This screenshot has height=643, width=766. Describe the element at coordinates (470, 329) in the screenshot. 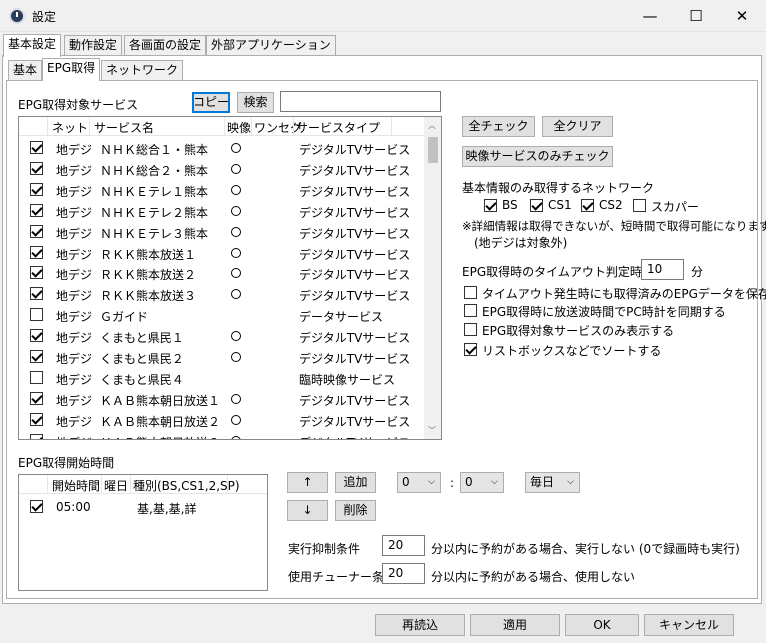

I see `show-target-only-checkbox` at that location.